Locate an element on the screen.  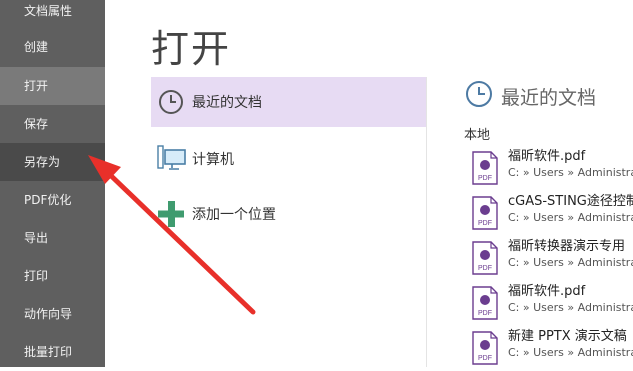
location-label: 计算机 is located at coordinates (213, 160).